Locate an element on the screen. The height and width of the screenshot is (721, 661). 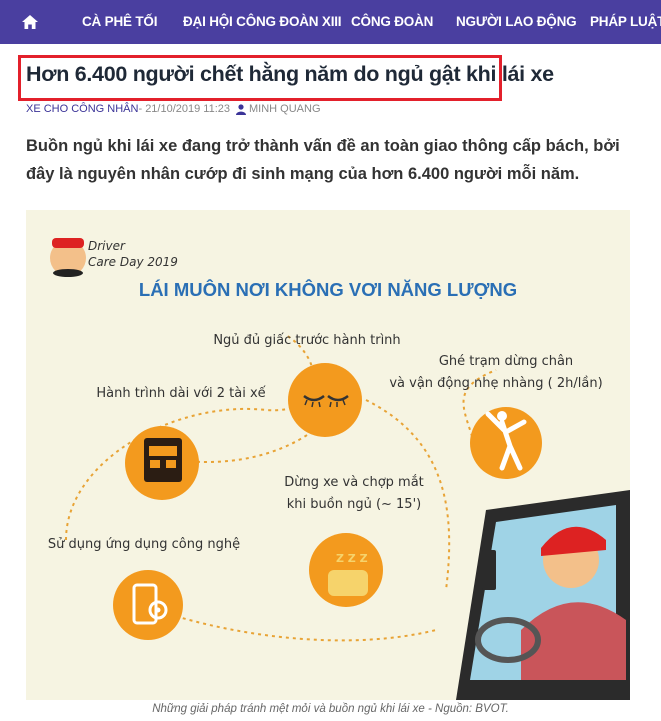
driver-care-day-logo: Driver Care Day 2019 is located at coordinates (114, 257).